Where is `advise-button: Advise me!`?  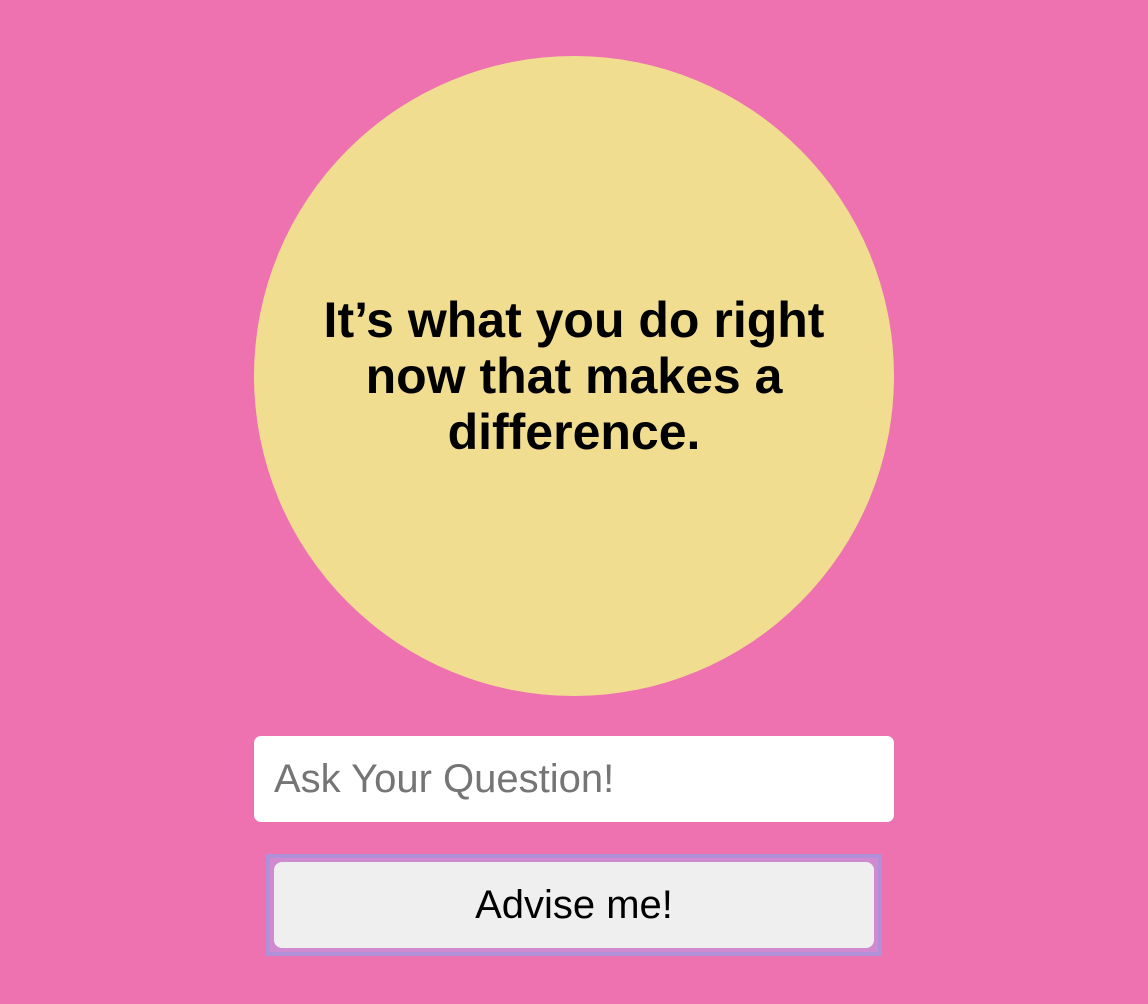
advise-button: Advise me! is located at coordinates (574, 905).